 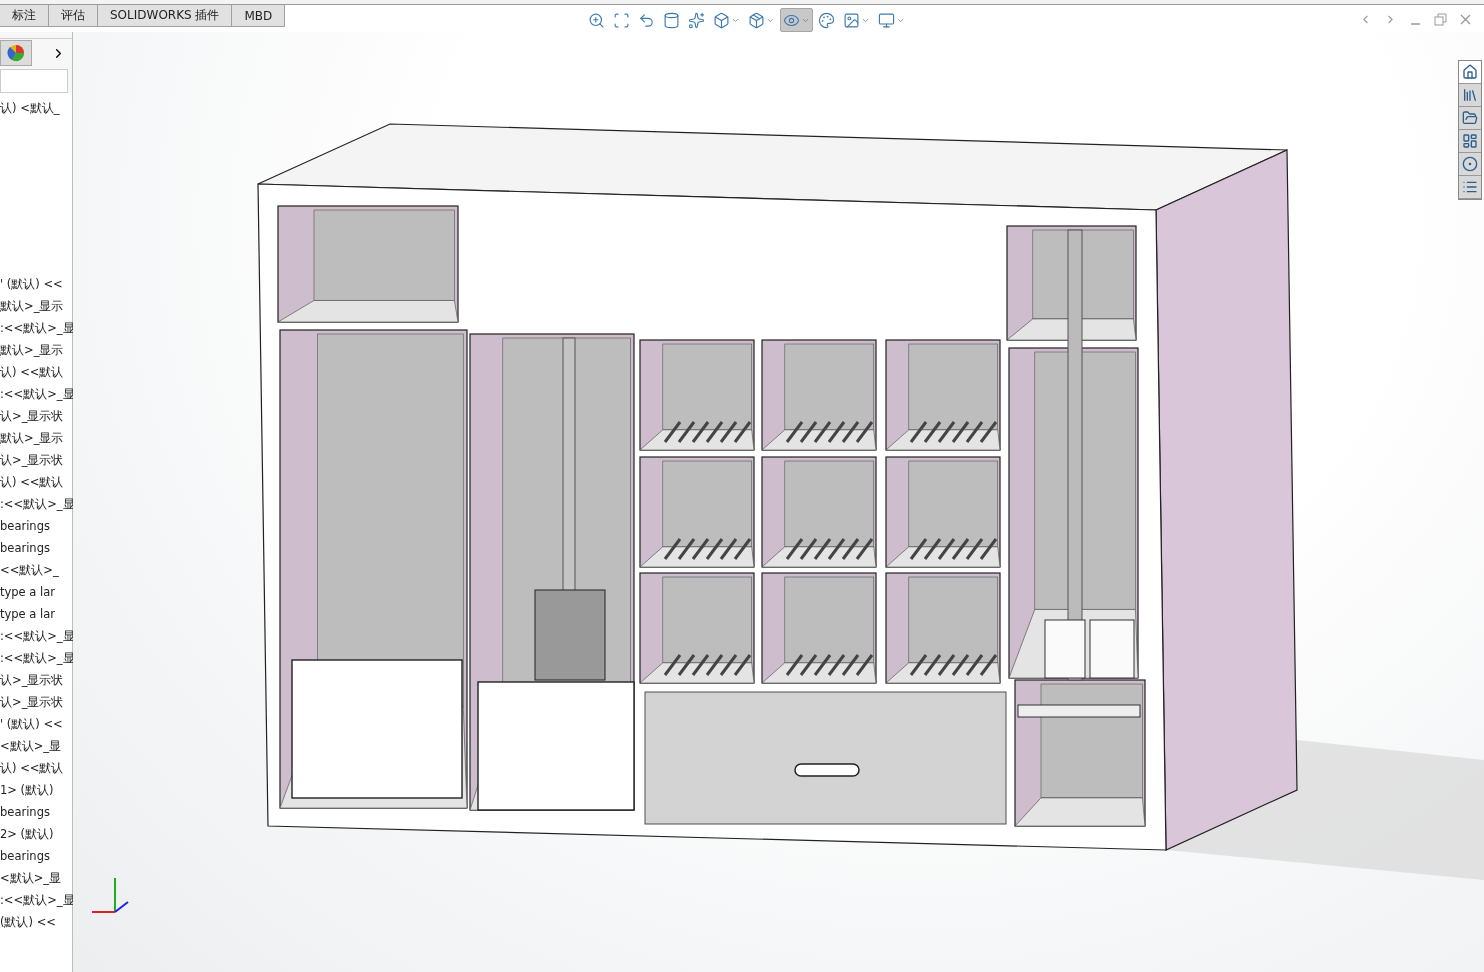 I want to click on command-tab: 评估, so click(x=73, y=16).